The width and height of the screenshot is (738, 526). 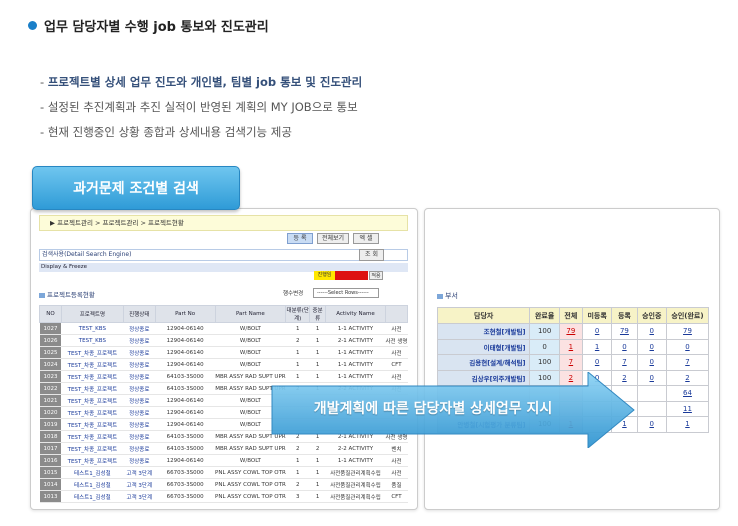 I want to click on table-cell: W/BOLT, so click(x=250, y=328).